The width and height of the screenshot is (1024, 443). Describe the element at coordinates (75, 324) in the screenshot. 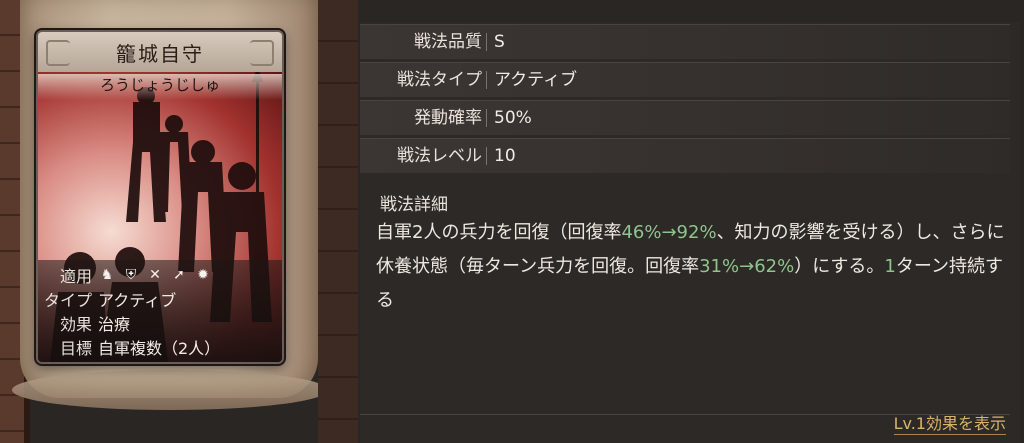

I see `effect-label: 効果` at that location.